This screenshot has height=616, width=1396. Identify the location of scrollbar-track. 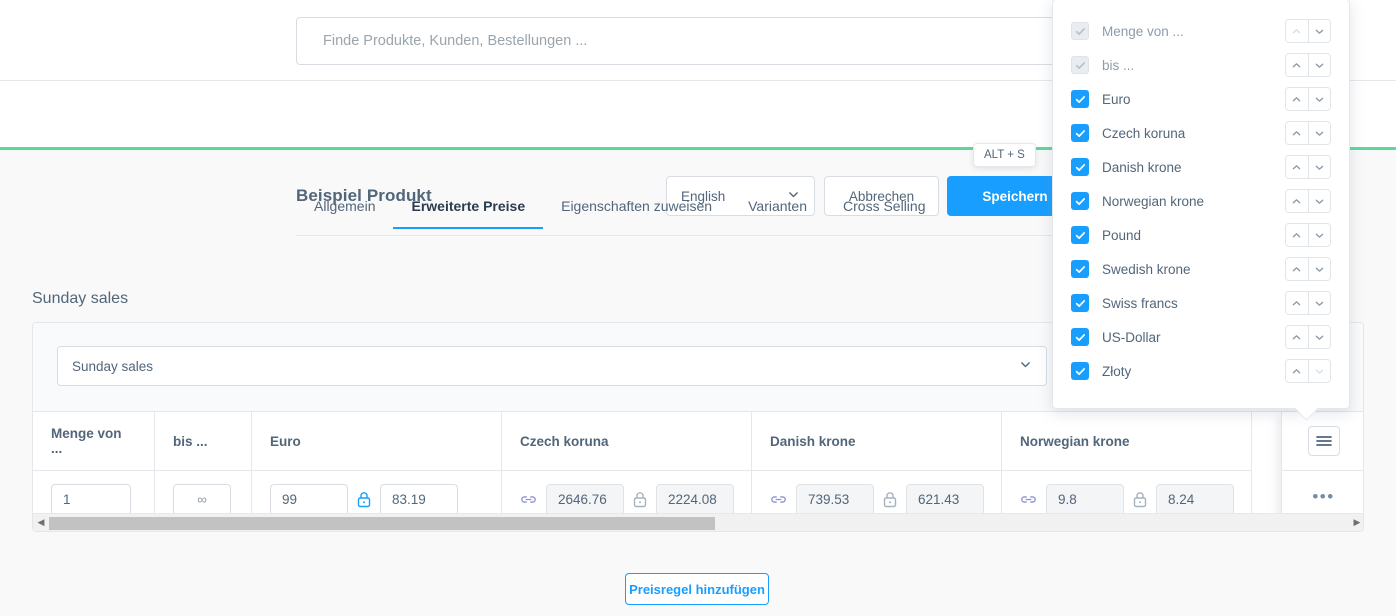
(699, 523).